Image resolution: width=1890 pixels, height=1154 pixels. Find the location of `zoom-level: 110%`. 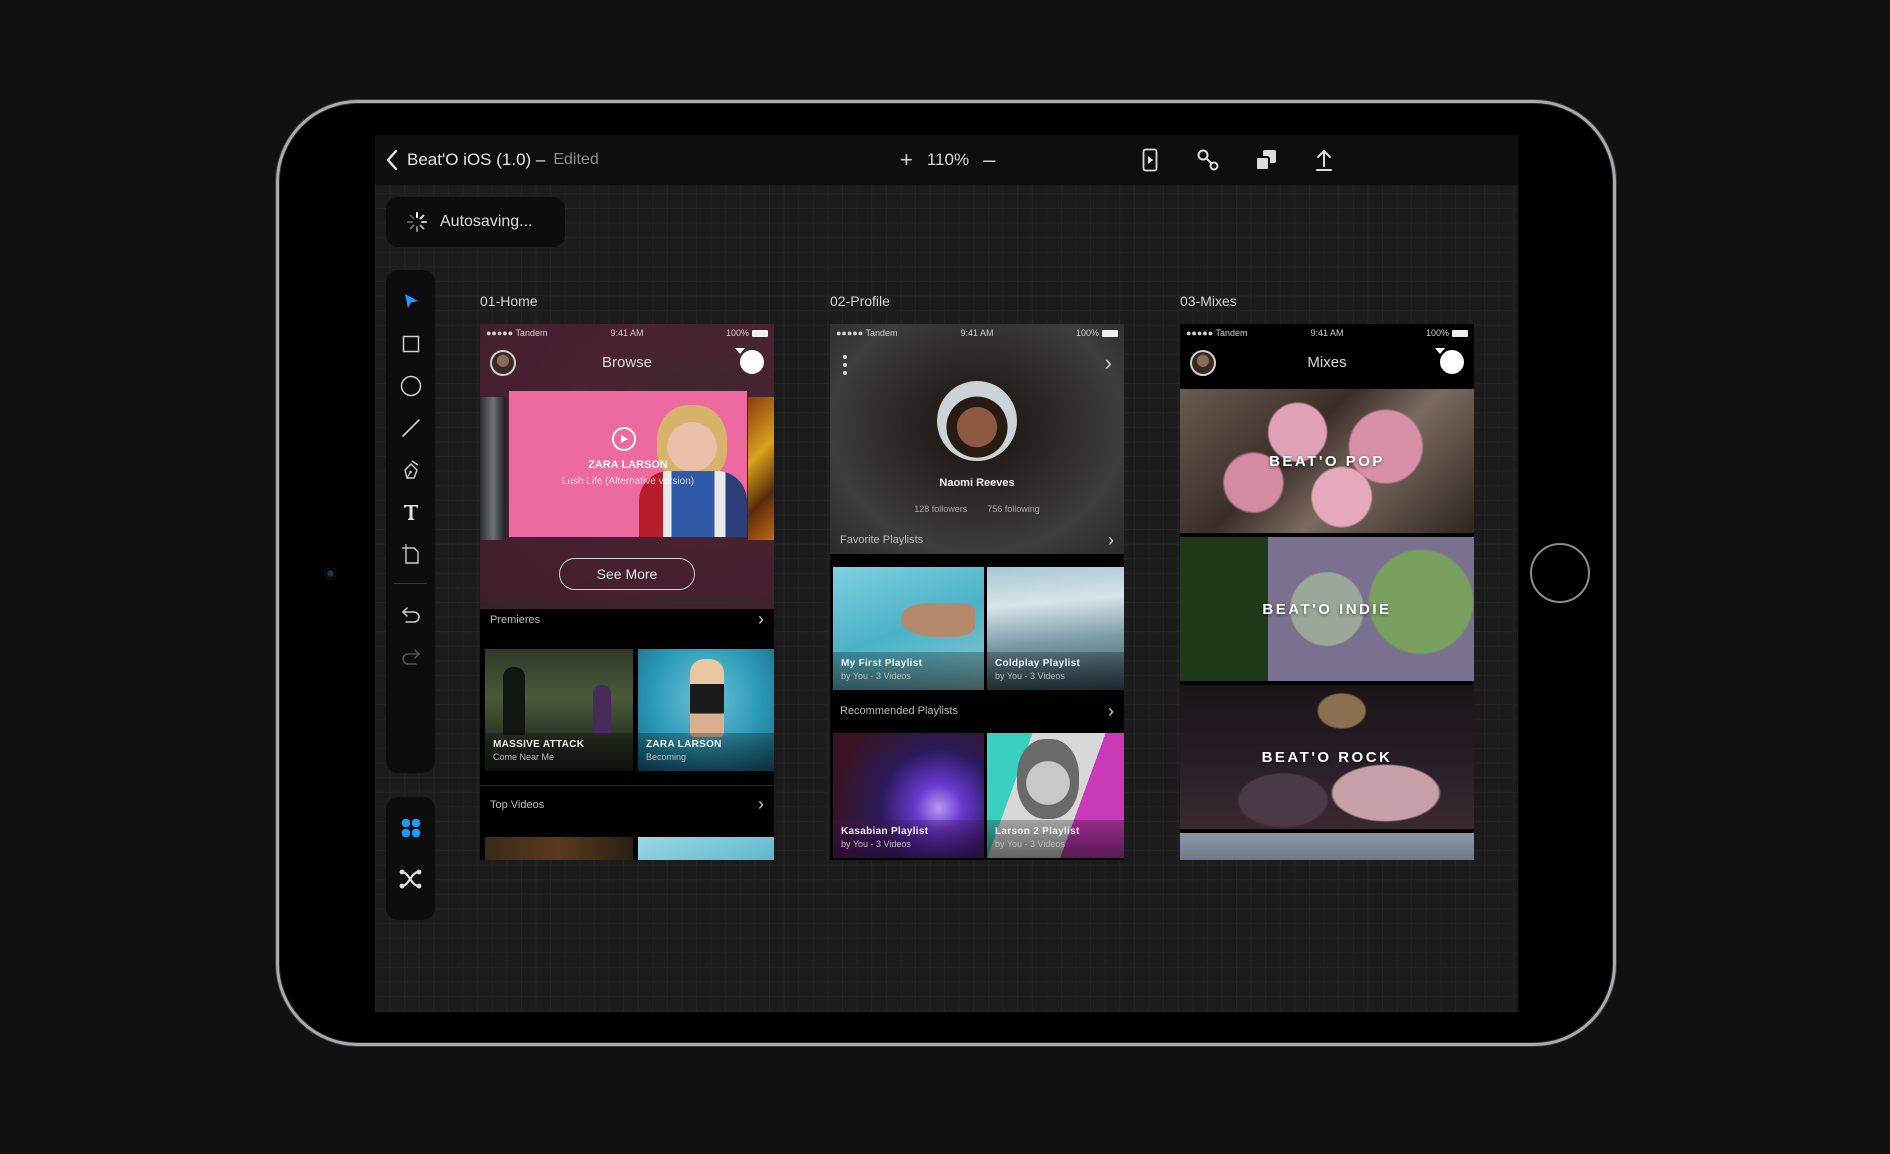

zoom-level: 110% is located at coordinates (948, 160).